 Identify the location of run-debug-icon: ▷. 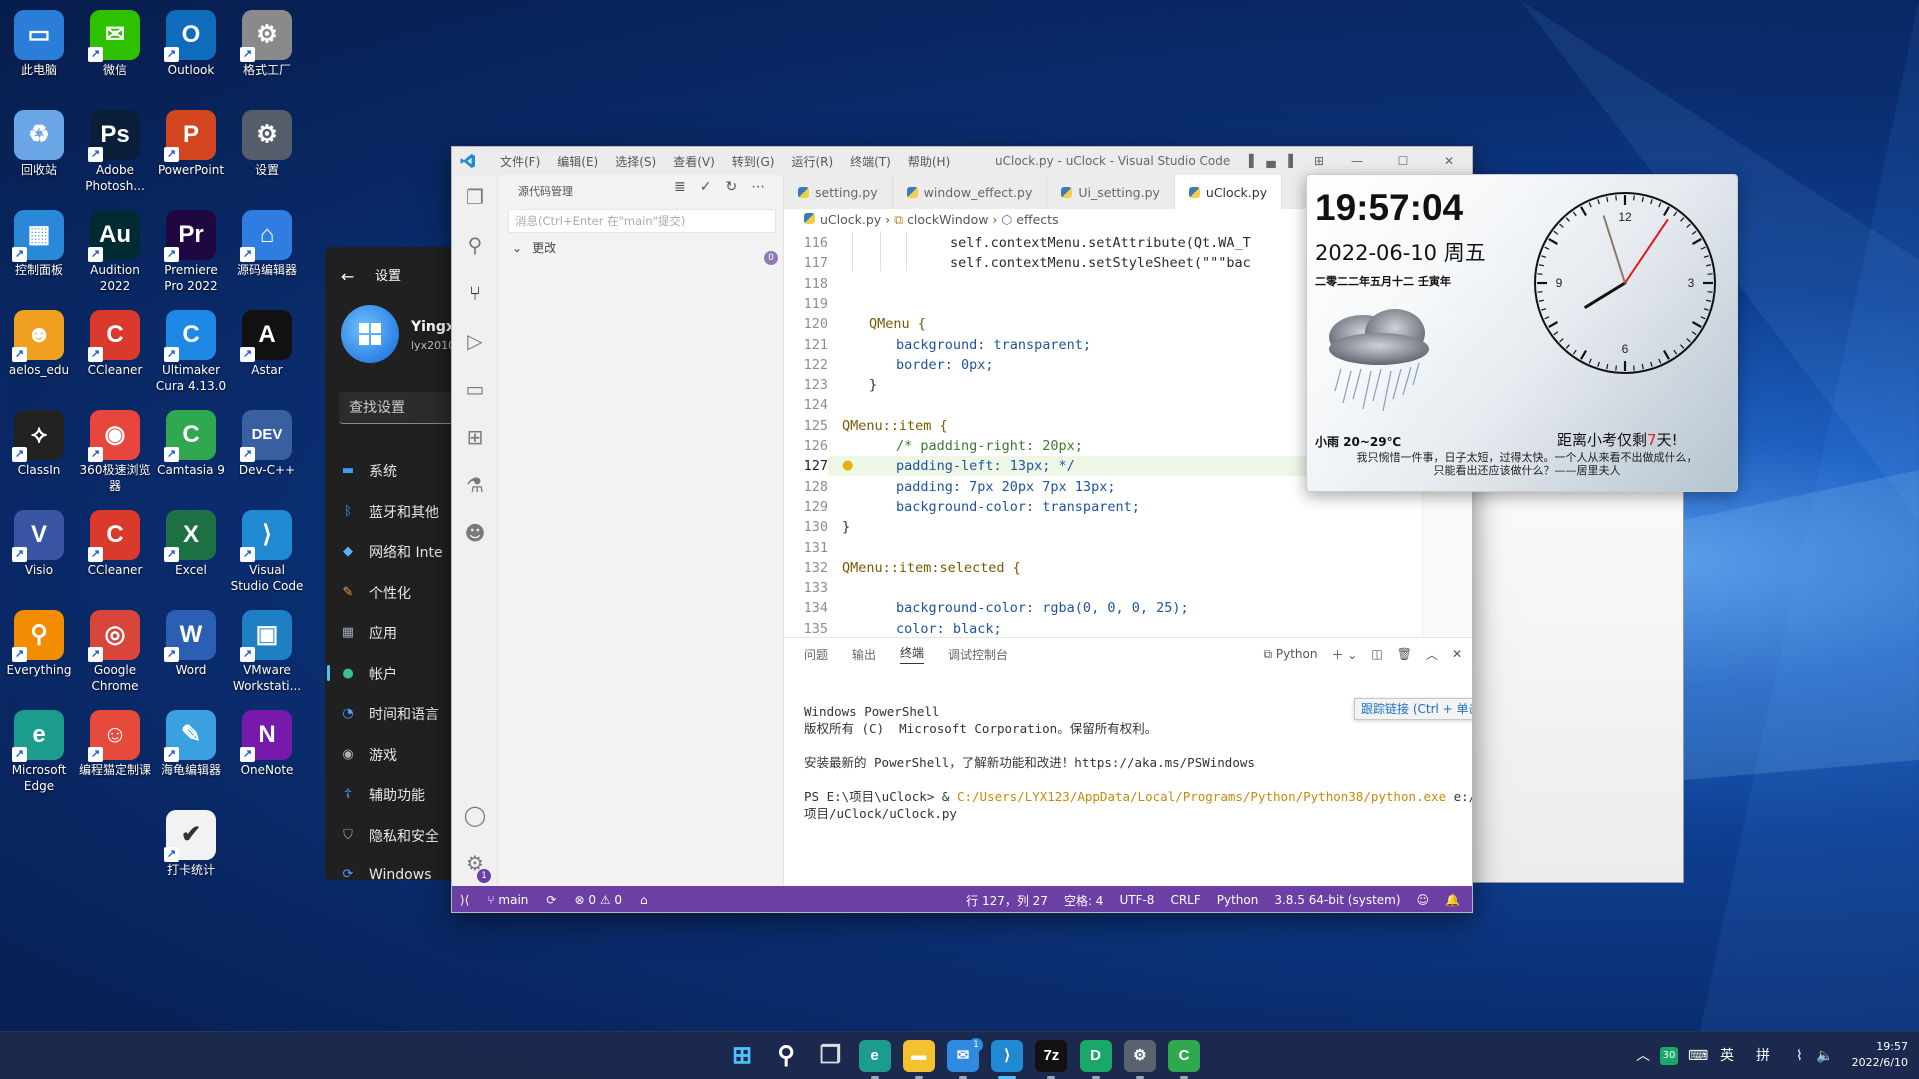
(475, 341).